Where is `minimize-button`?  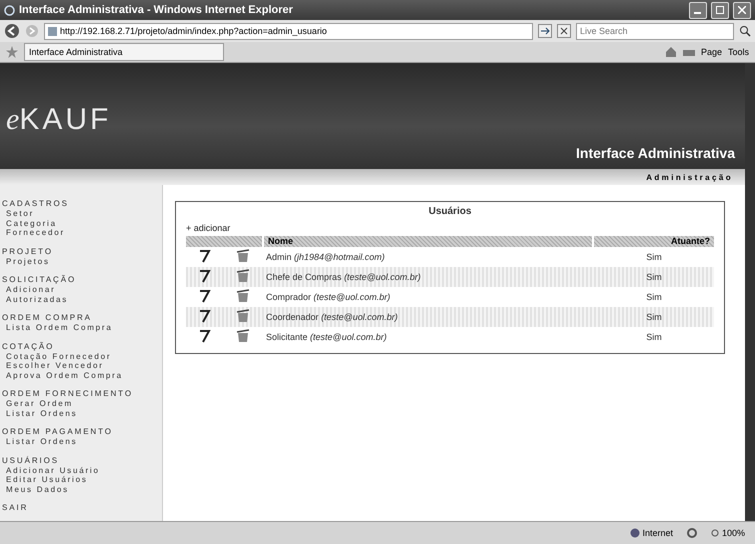
minimize-button is located at coordinates (698, 10).